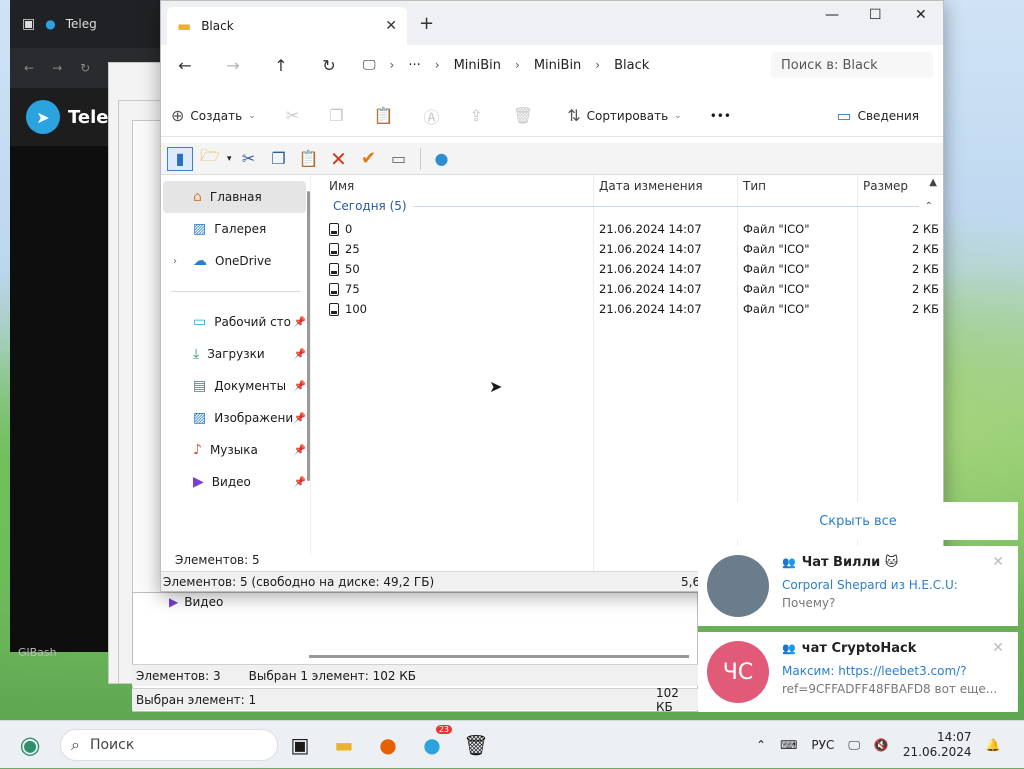 This screenshot has height=769, width=1024. What do you see at coordinates (937, 745) in the screenshot?
I see `clock: 14:07 21.06.2024` at bounding box center [937, 745].